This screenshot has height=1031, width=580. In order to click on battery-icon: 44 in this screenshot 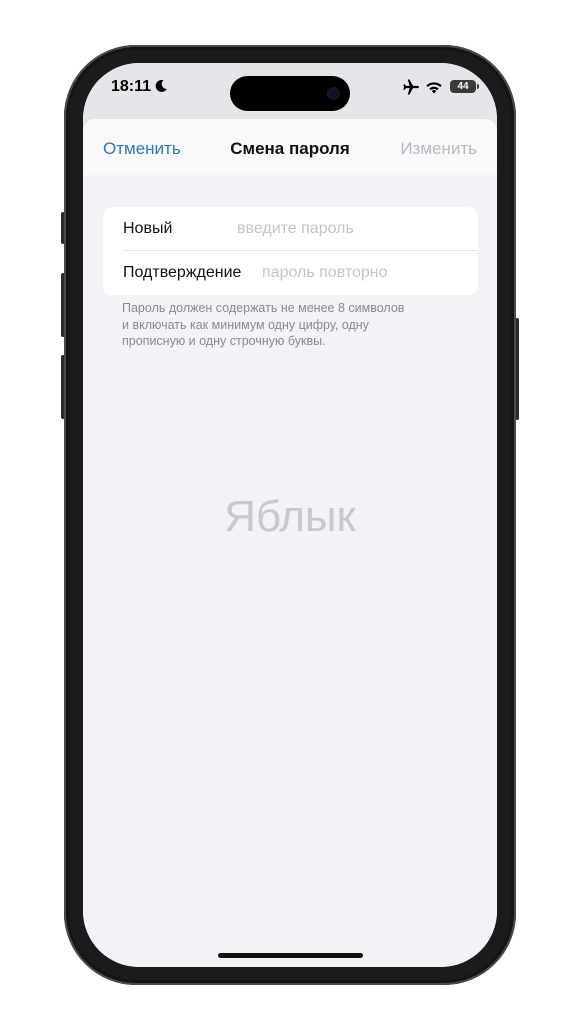, I will do `click(463, 86)`.